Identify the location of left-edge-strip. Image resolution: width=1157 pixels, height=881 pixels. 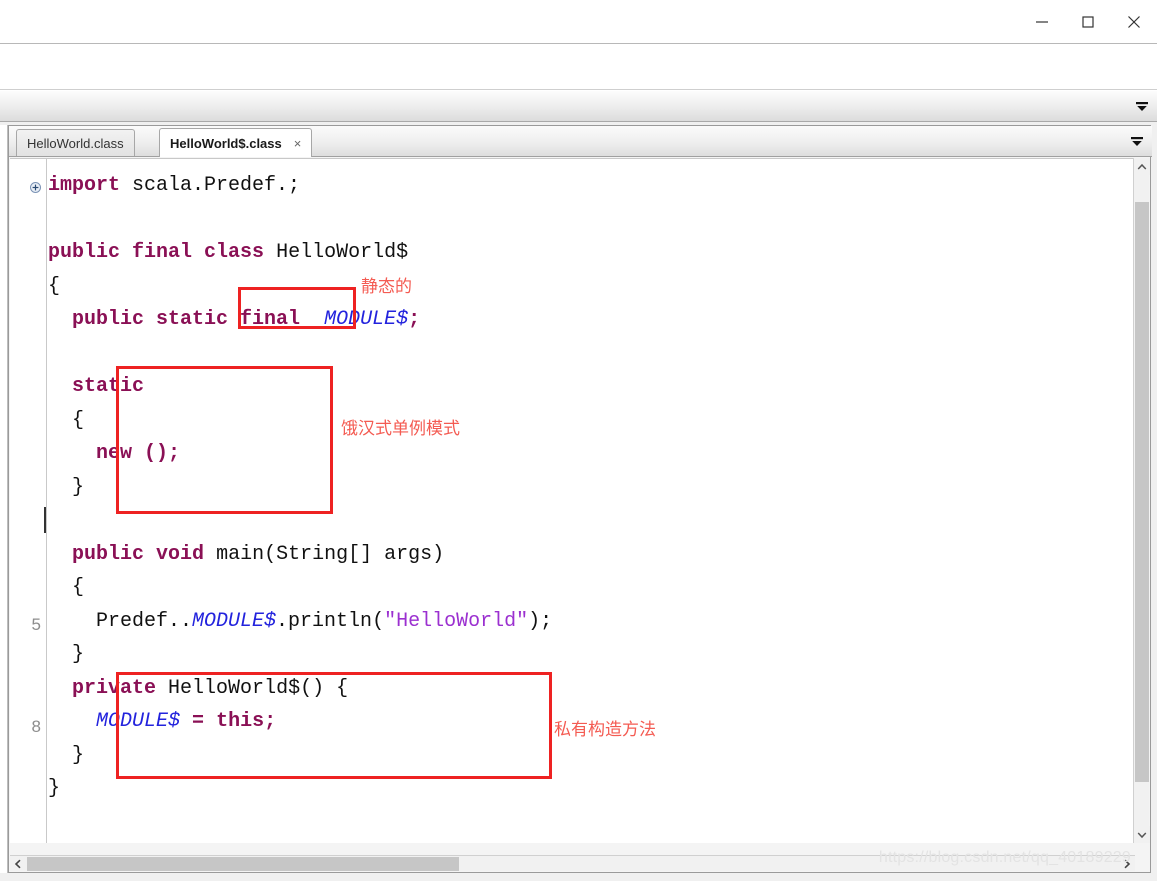
(4, 499).